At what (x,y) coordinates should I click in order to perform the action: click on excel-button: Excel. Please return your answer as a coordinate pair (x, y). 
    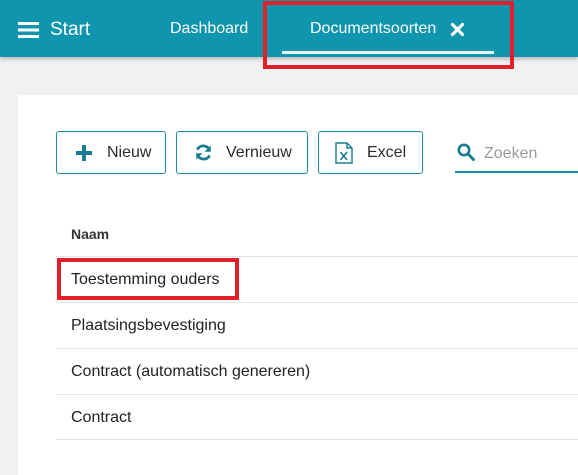
    Looking at the image, I should click on (370, 152).